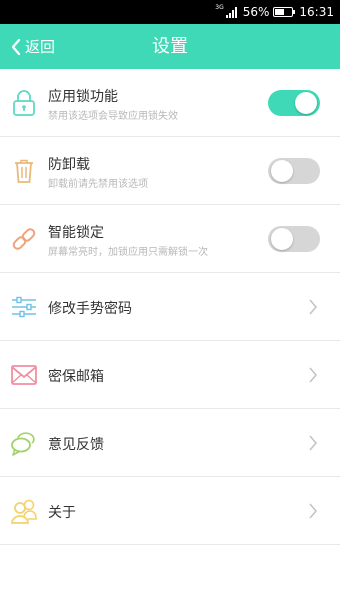  What do you see at coordinates (170, 239) in the screenshot?
I see `setting-row-smart-lock: 智能锁定 屏幕常亮时，加锁应用只需解锁一次` at bounding box center [170, 239].